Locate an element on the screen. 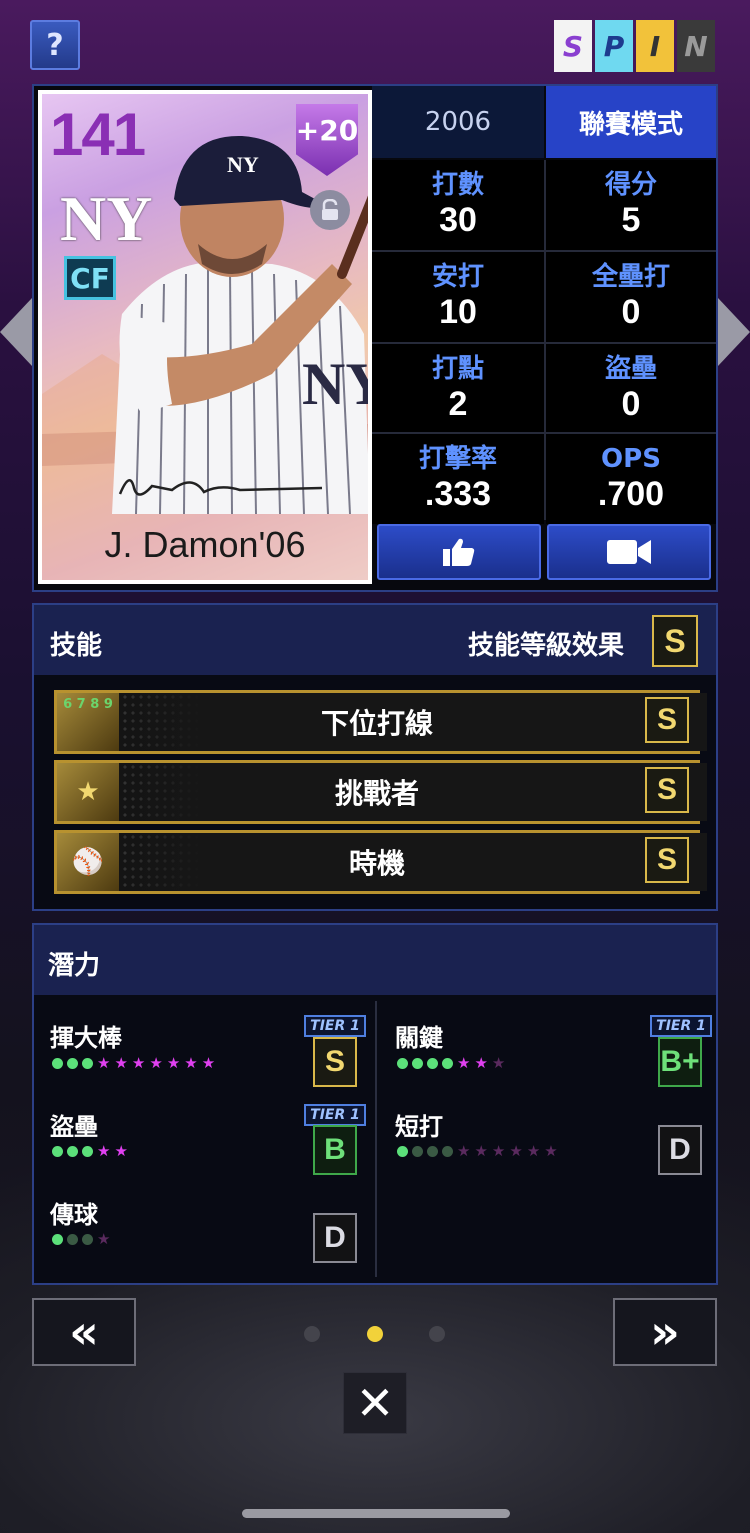 This screenshot has width=750, height=1533. previous-player-arrow-icon is located at coordinates (16, 332).